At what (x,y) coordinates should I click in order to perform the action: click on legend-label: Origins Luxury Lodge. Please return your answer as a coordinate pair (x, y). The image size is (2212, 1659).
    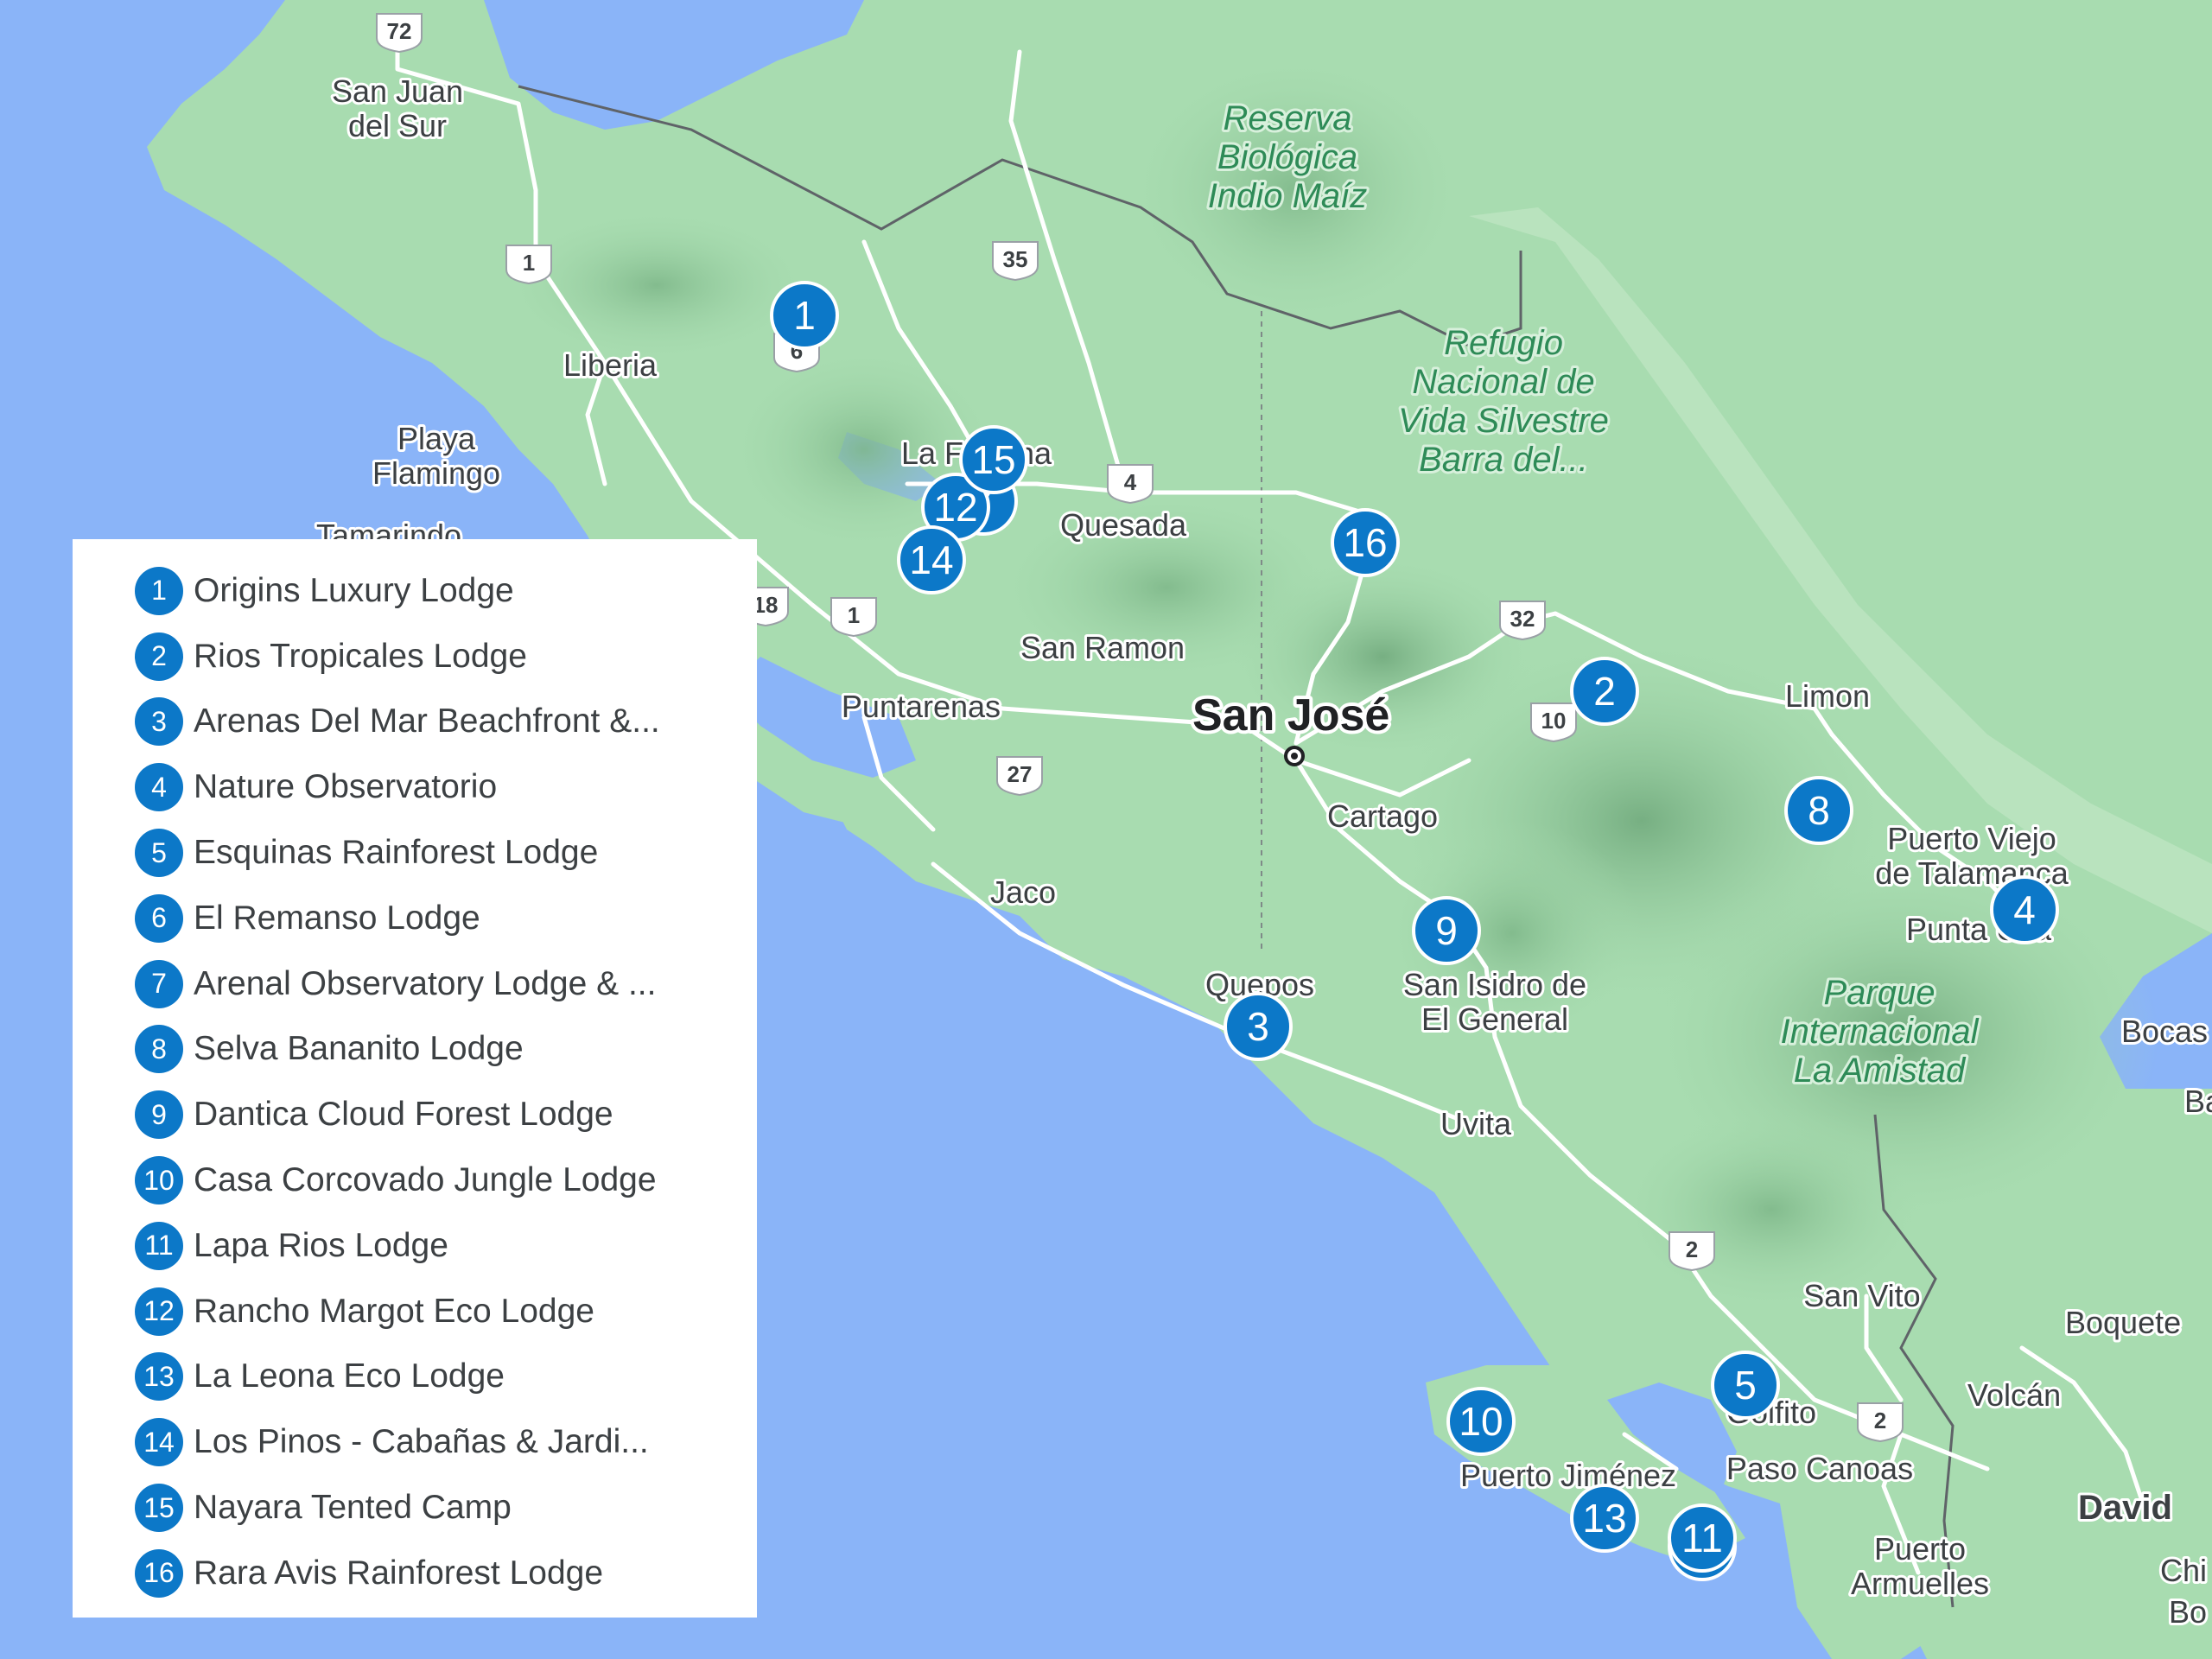
    Looking at the image, I should click on (354, 590).